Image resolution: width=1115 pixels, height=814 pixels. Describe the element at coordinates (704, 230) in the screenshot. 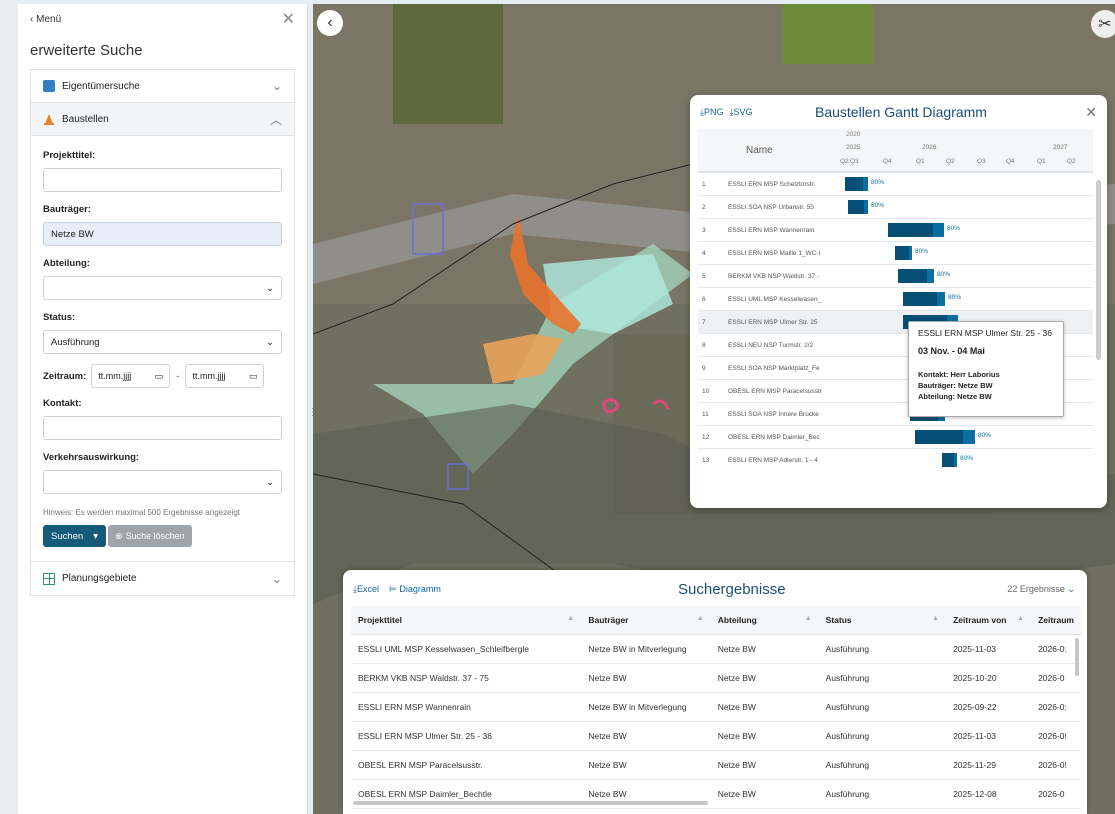

I see `row-number: 3` at that location.